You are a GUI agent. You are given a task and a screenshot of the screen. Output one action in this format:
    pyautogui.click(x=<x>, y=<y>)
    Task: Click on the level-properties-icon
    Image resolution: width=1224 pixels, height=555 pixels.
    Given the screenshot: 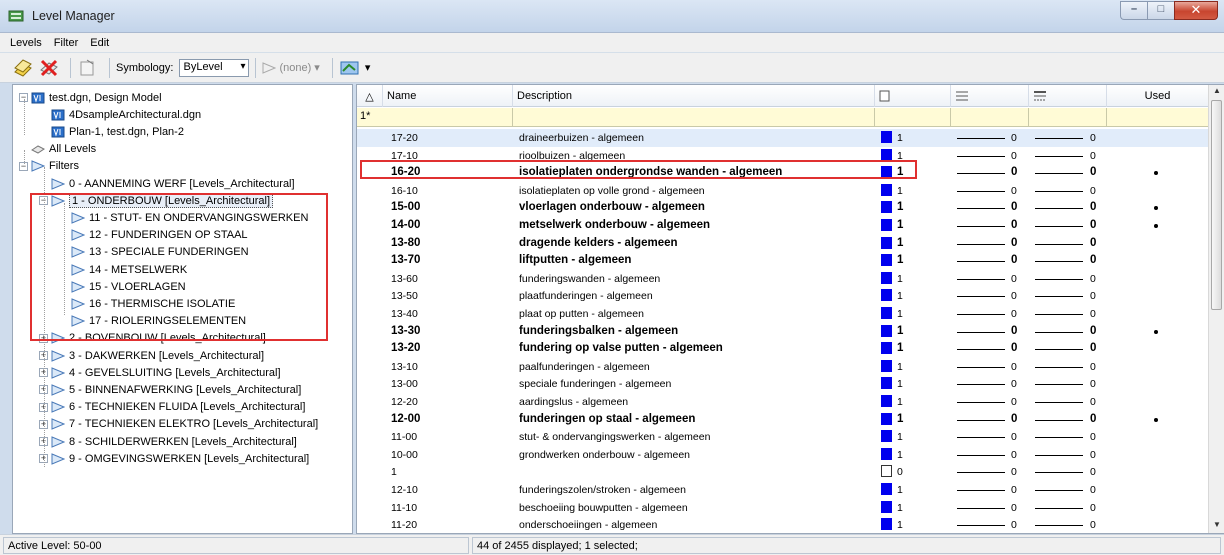 What is the action you would take?
    pyautogui.click(x=88, y=68)
    